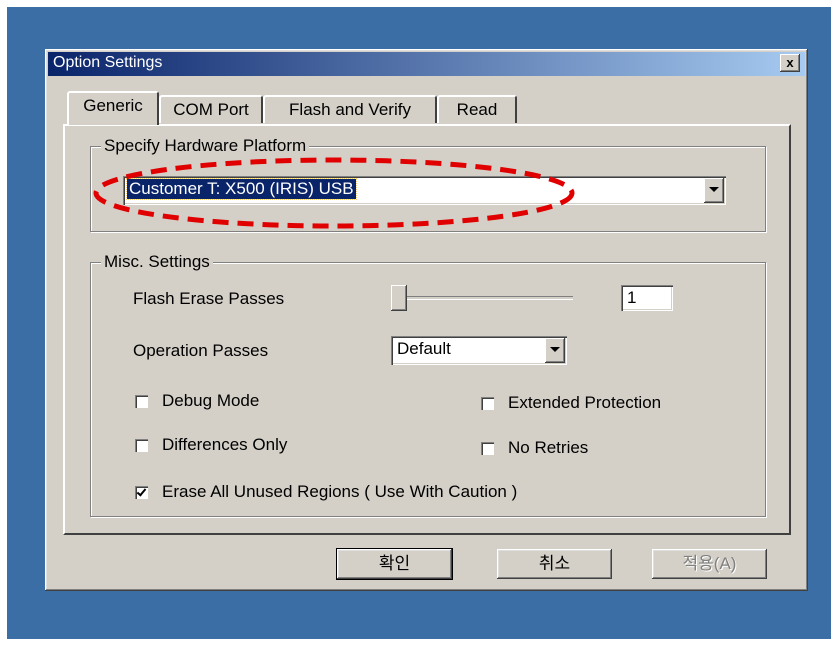  I want to click on close-button: x, so click(790, 63).